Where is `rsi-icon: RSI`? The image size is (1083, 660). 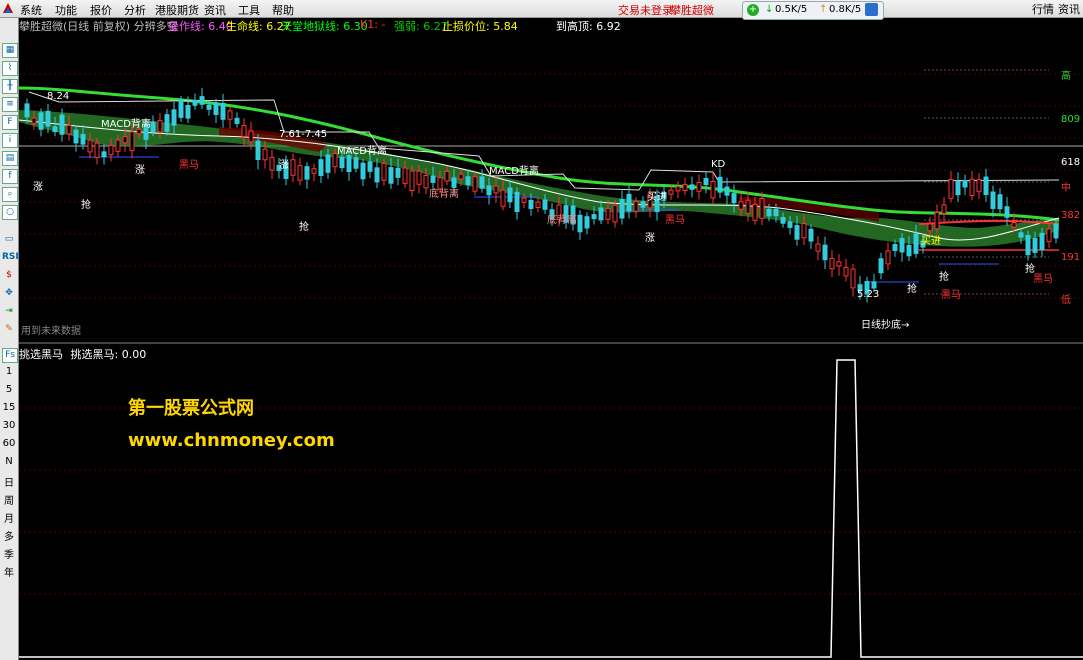
rsi-icon: RSI is located at coordinates (10, 257).